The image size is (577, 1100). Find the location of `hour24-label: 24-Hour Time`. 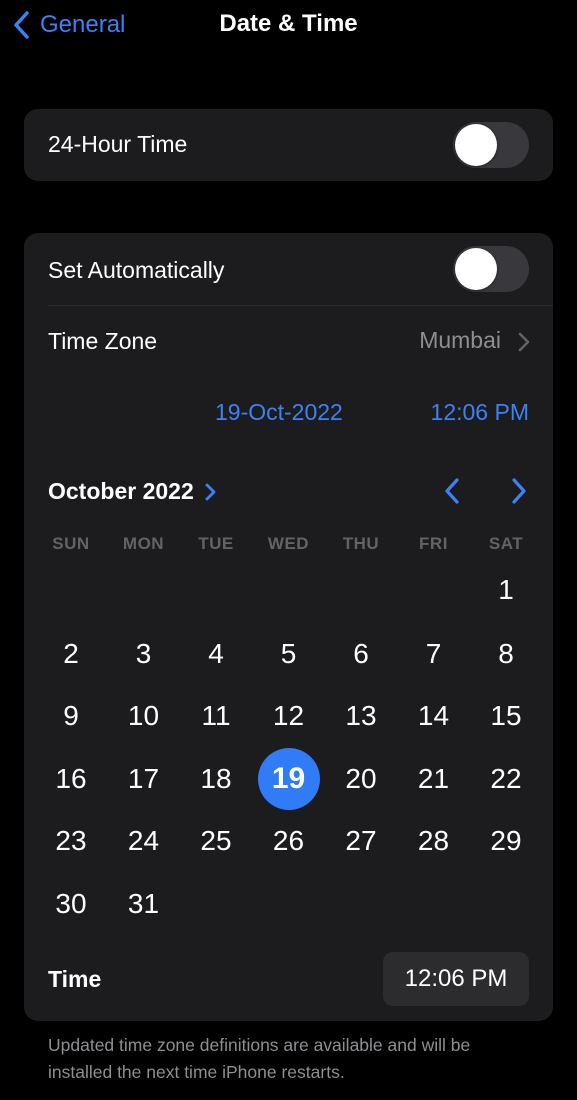

hour24-label: 24-Hour Time is located at coordinates (118, 144).